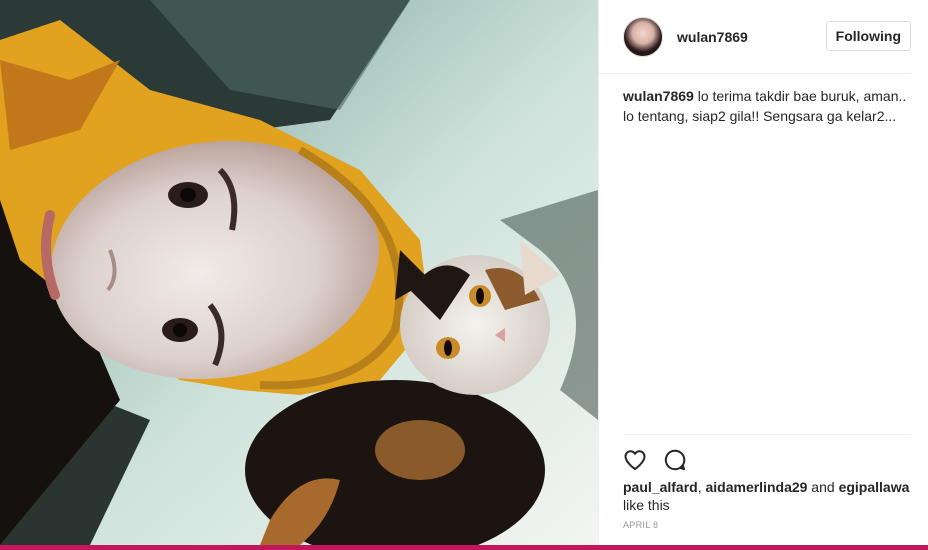 This screenshot has width=928, height=550. I want to click on following-button: Following, so click(868, 36).